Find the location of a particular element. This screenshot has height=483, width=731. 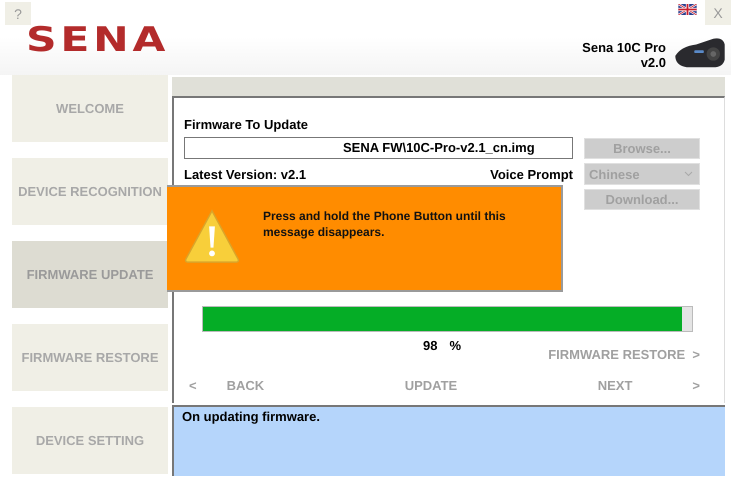

close-button: X is located at coordinates (718, 12).